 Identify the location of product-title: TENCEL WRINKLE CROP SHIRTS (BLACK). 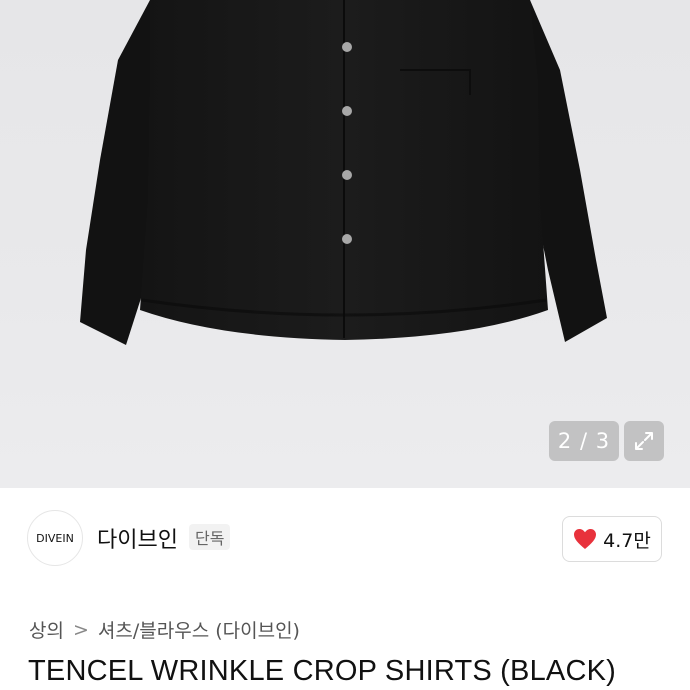
(322, 671).